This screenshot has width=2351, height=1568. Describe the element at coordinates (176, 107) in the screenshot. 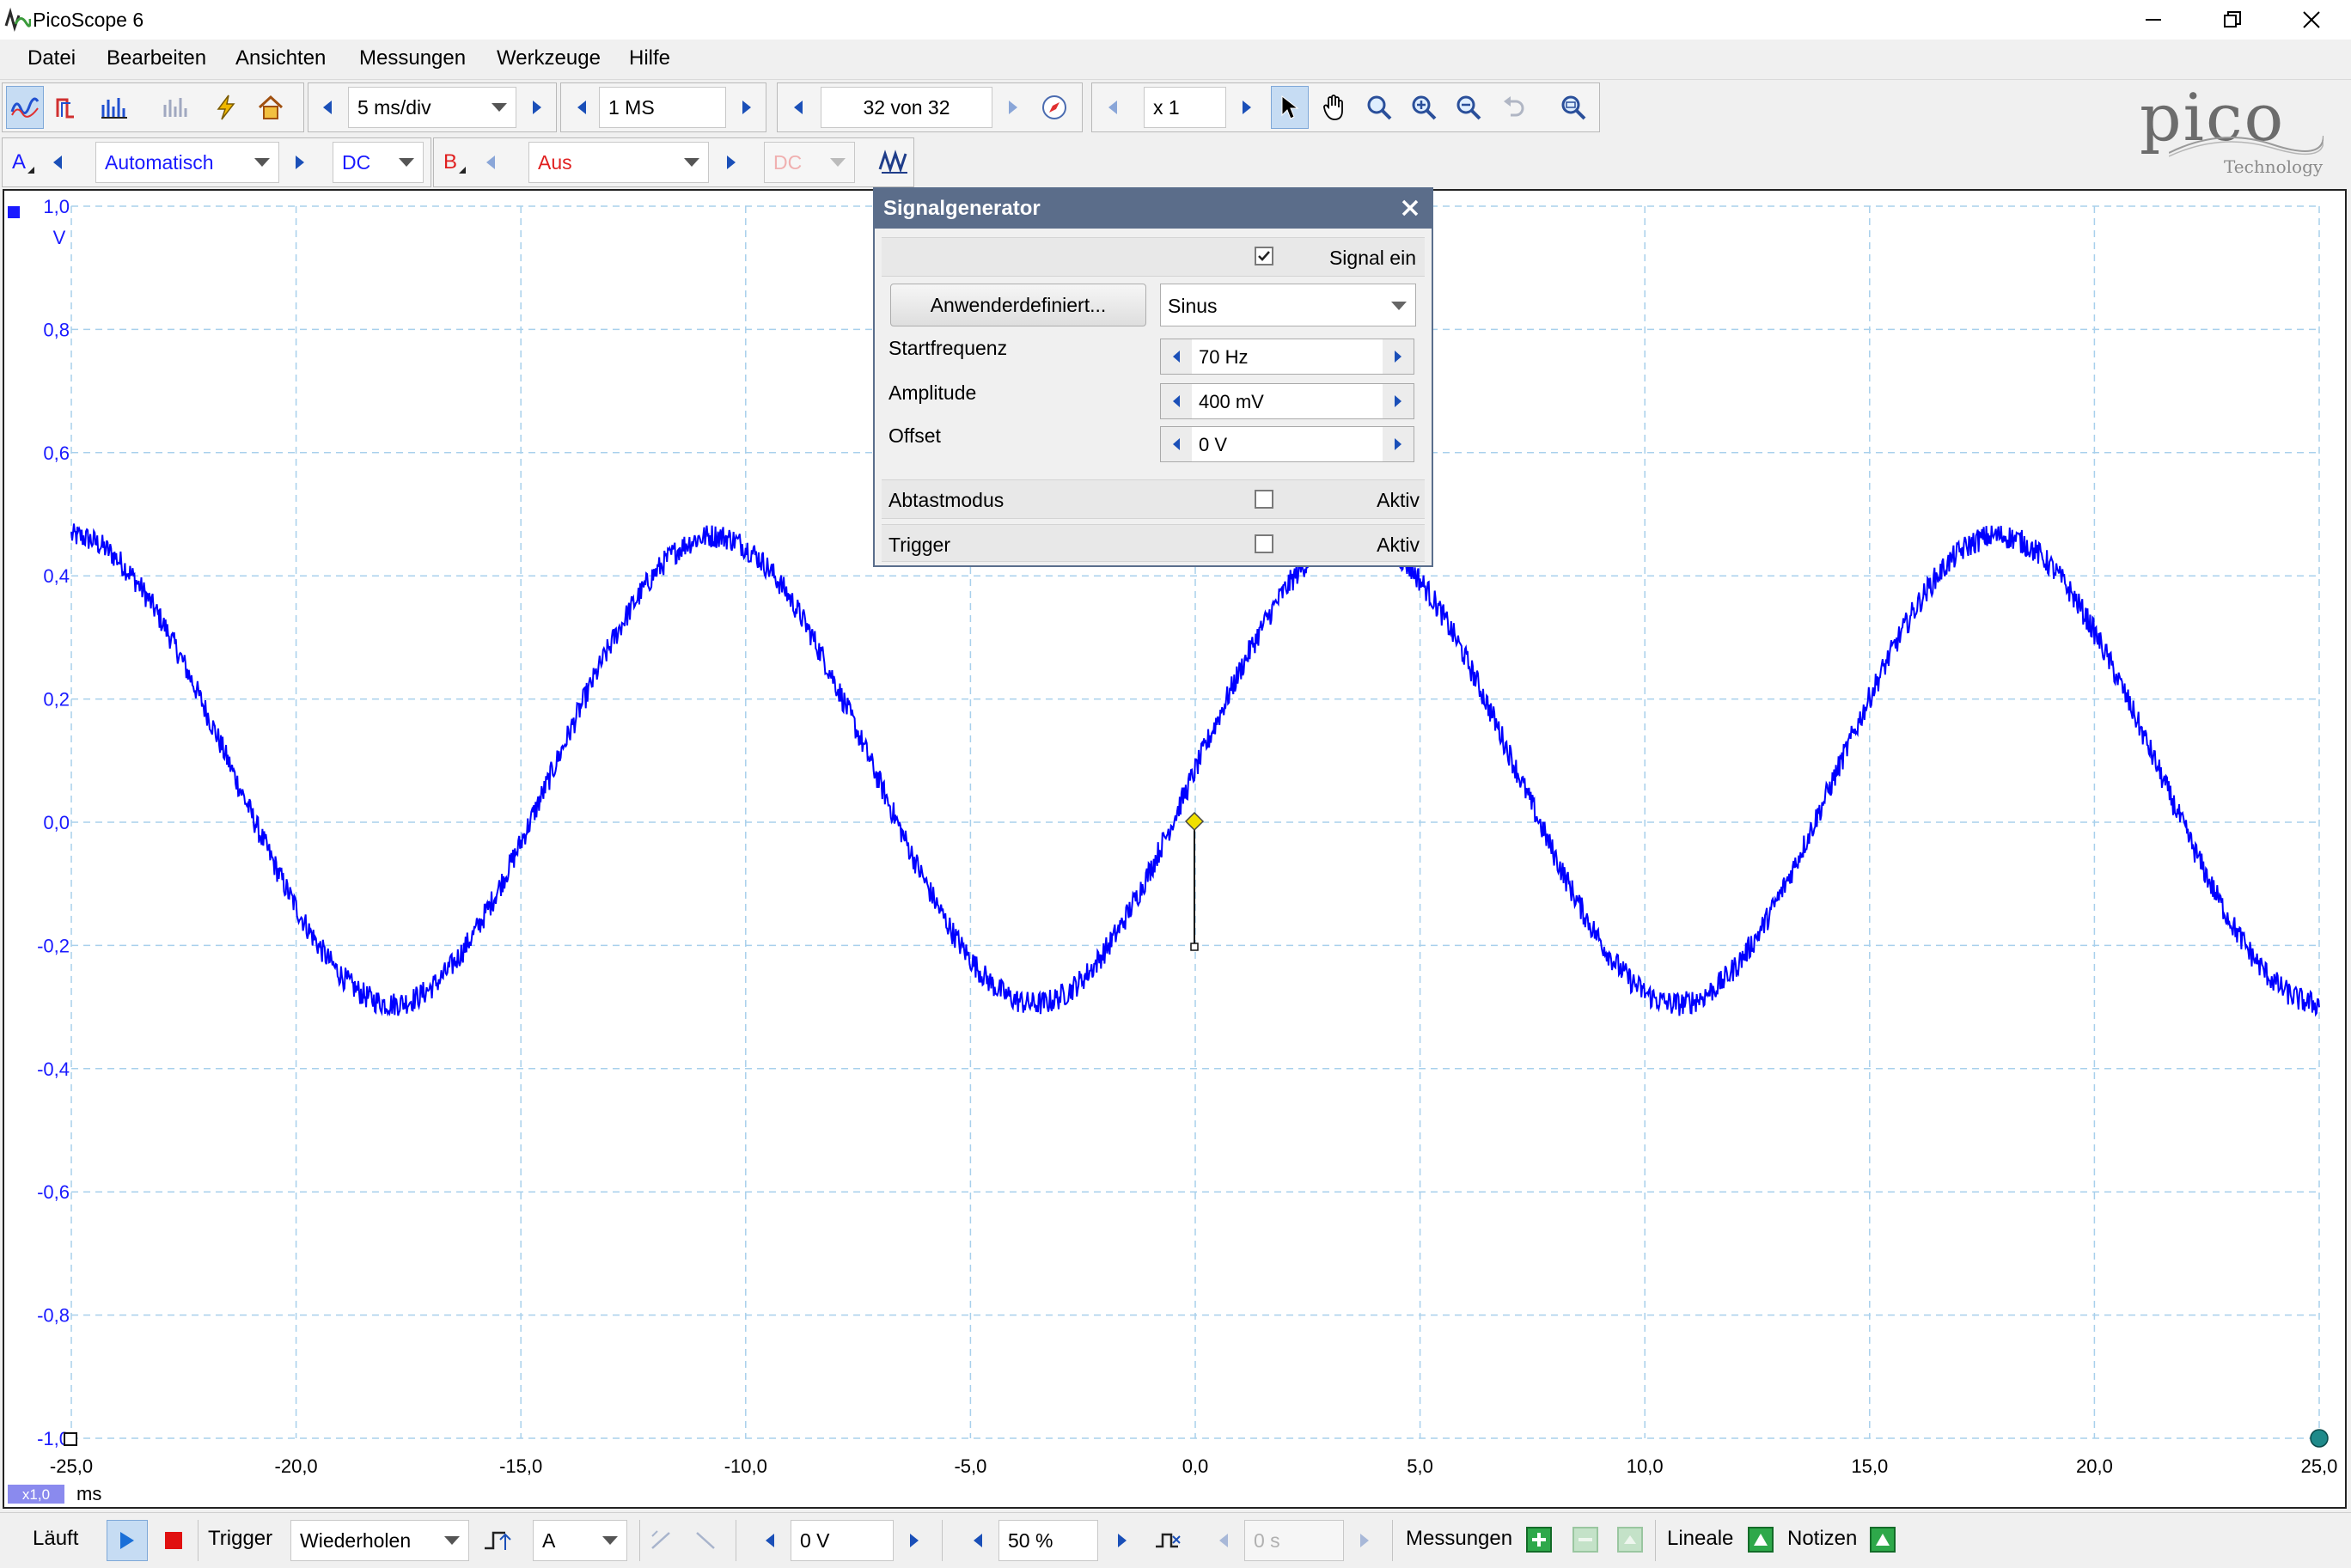

I see `spectrum-b-button` at that location.